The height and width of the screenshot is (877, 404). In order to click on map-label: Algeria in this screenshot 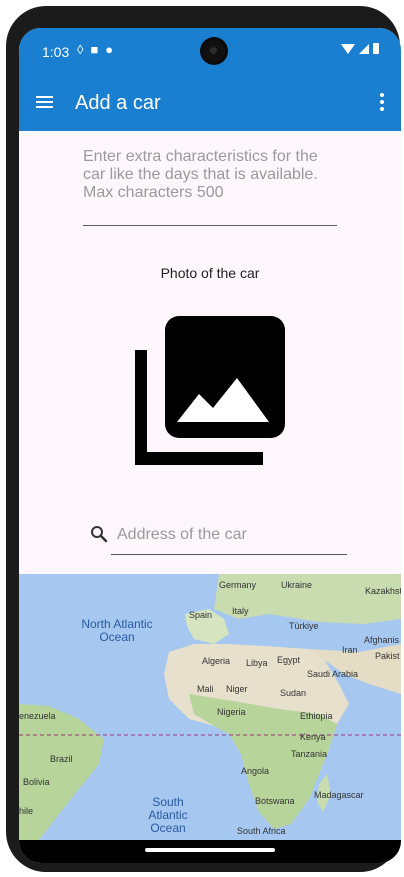, I will do `click(216, 661)`.